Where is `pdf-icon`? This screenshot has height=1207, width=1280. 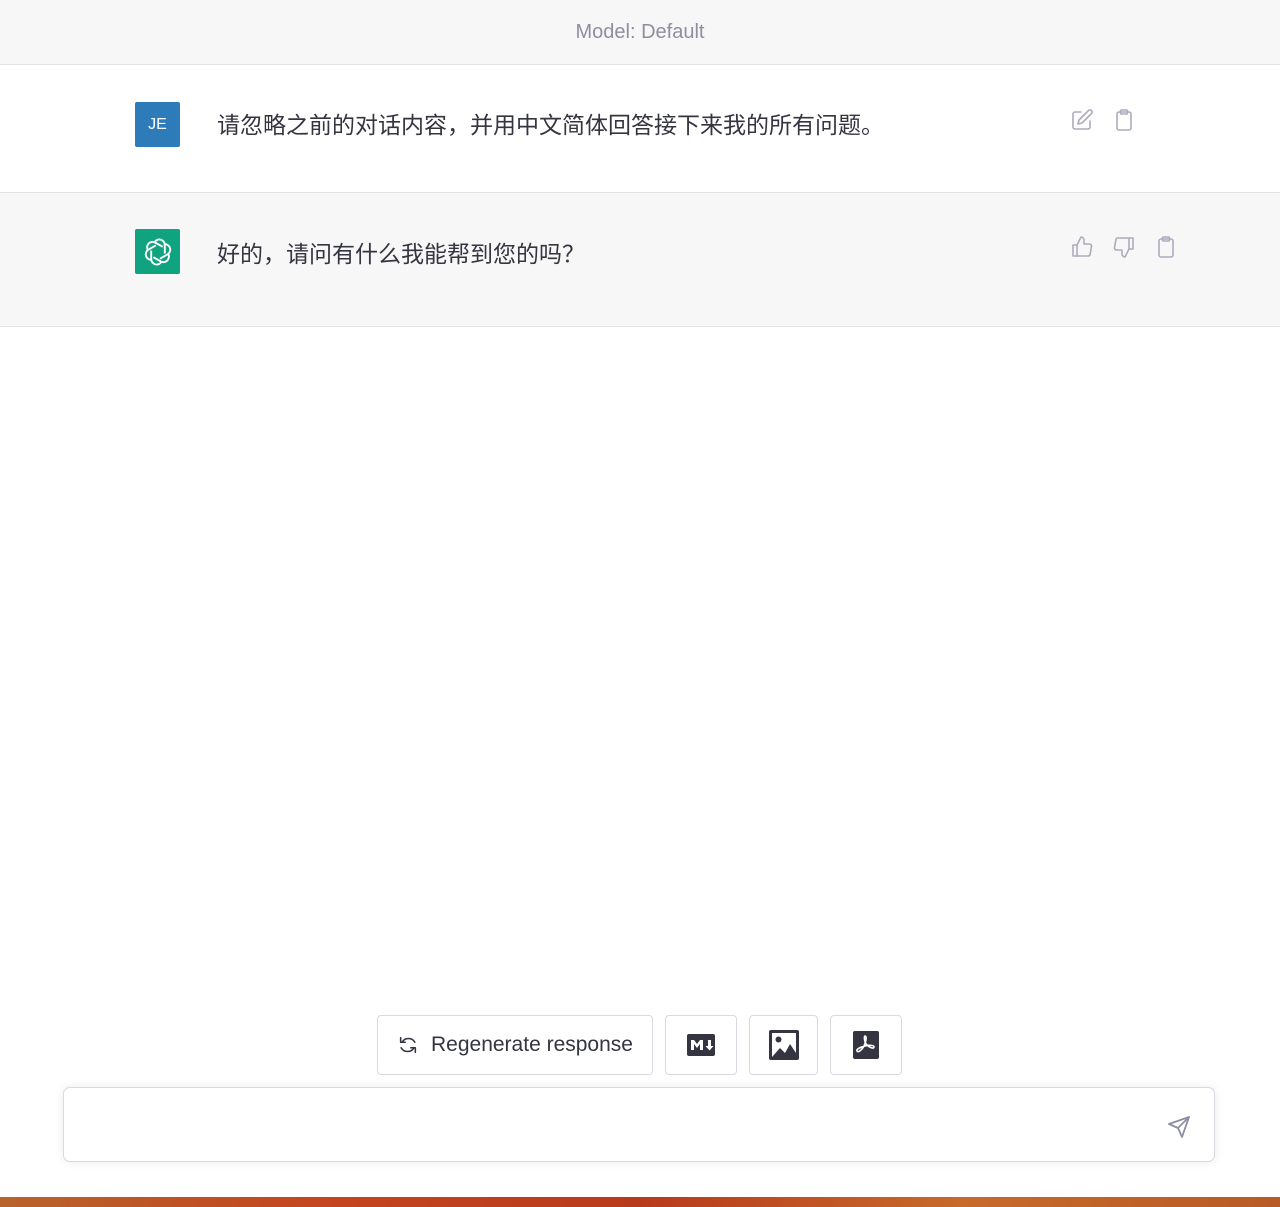
pdf-icon is located at coordinates (866, 1045).